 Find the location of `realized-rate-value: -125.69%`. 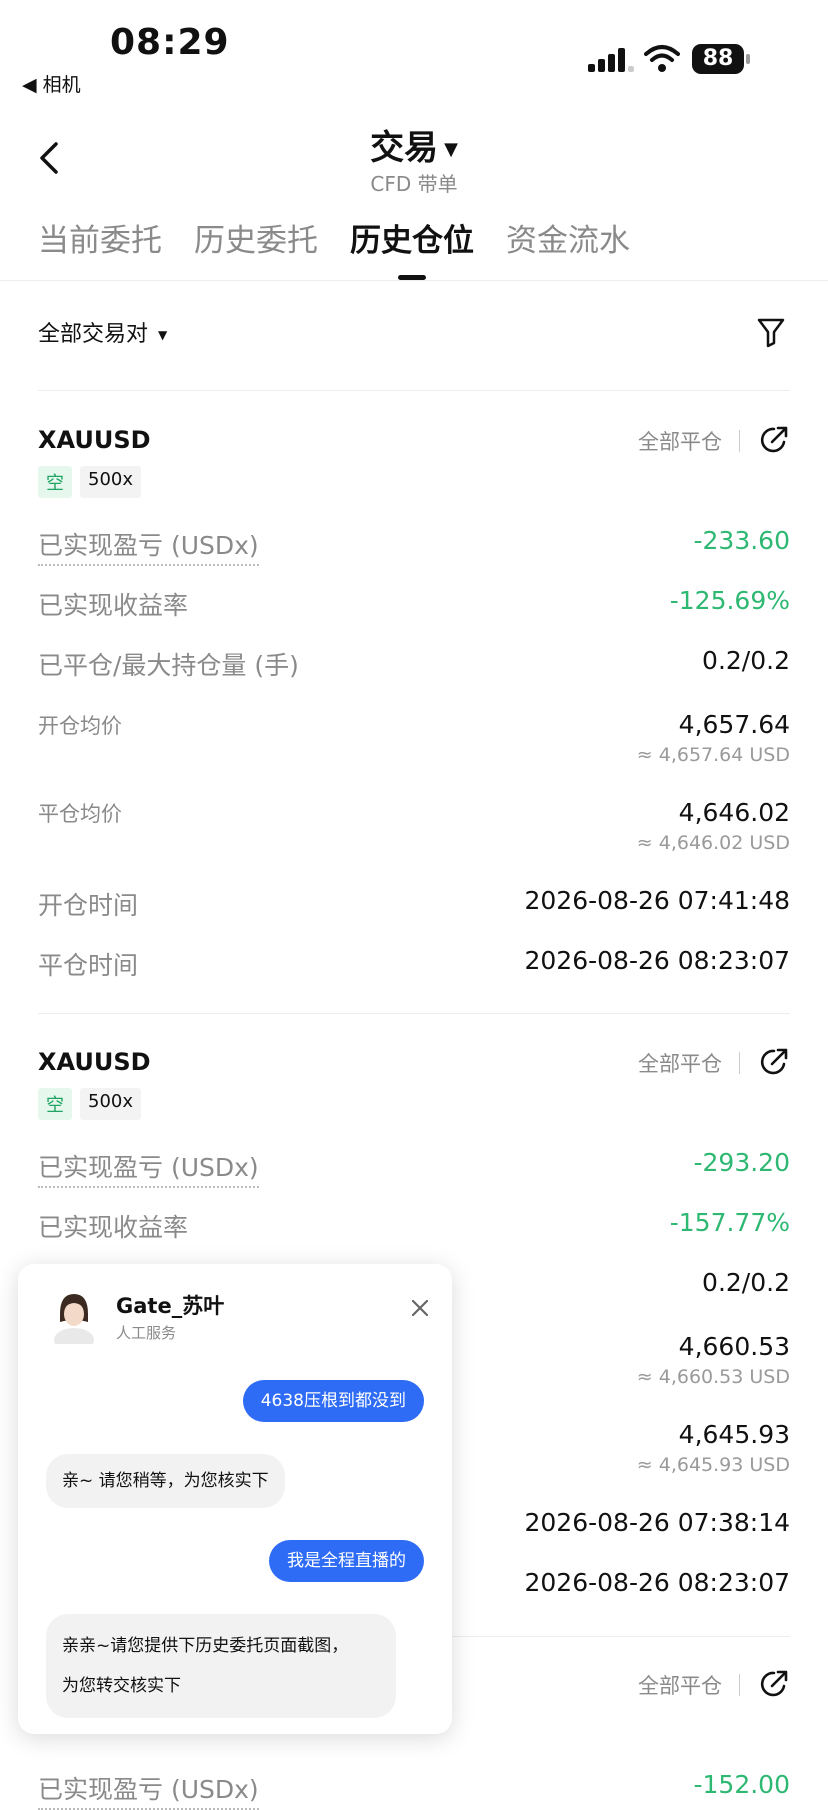

realized-rate-value: -125.69% is located at coordinates (729, 600).